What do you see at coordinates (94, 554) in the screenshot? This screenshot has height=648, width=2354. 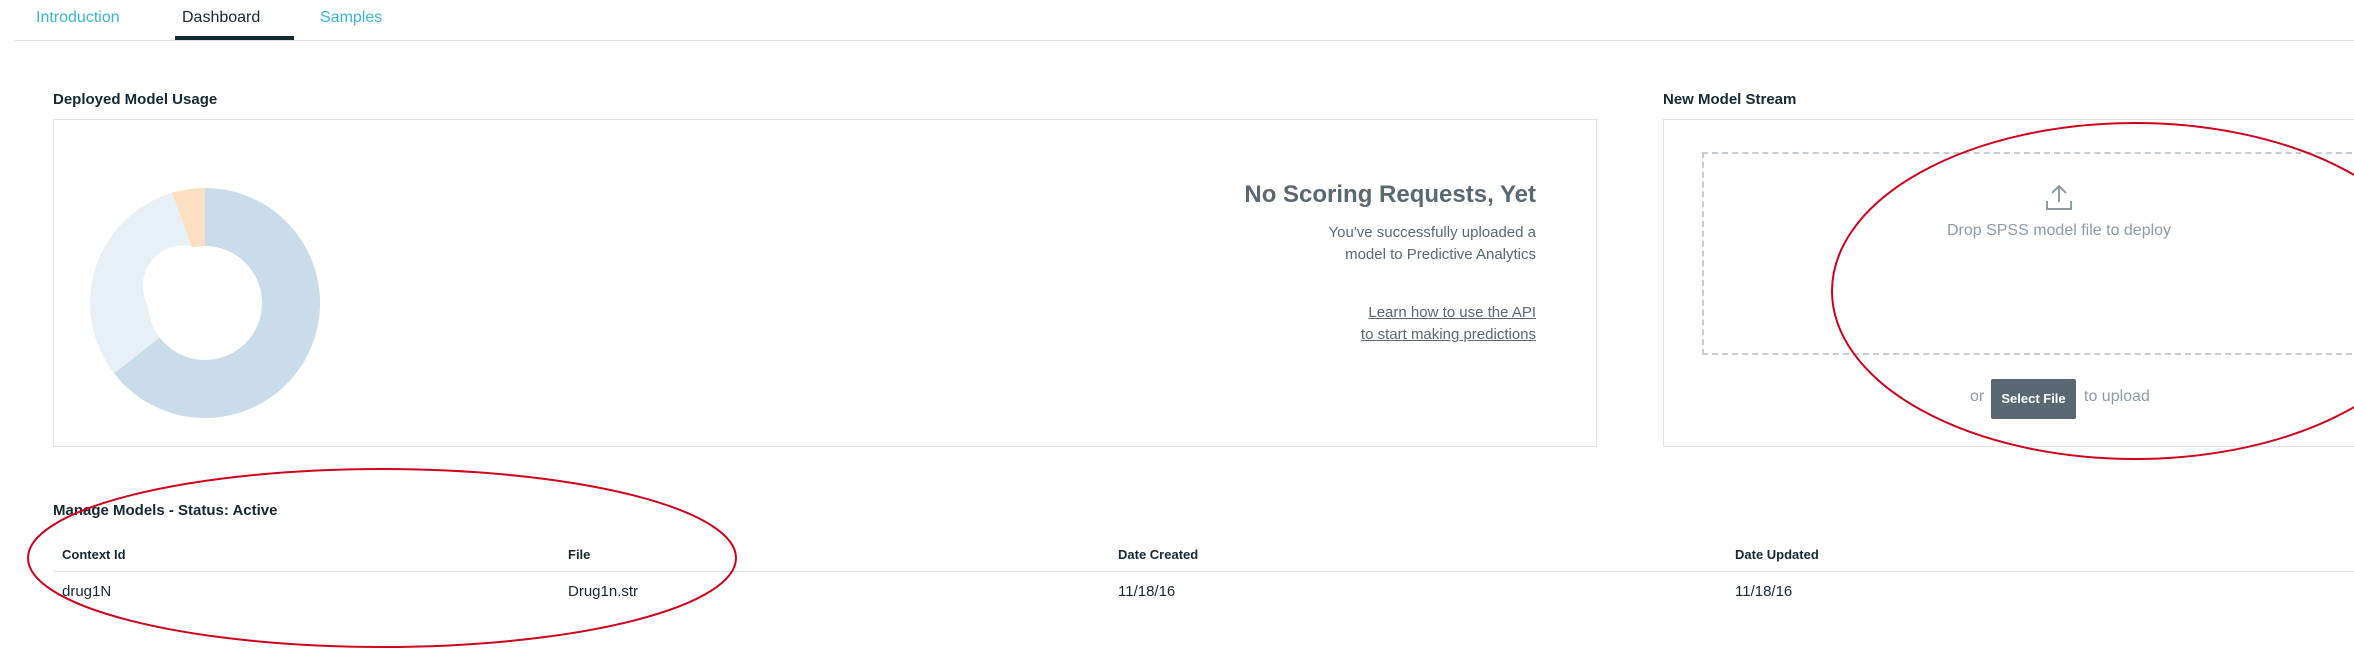 I see `column-header-context-id: Context Id` at bounding box center [94, 554].